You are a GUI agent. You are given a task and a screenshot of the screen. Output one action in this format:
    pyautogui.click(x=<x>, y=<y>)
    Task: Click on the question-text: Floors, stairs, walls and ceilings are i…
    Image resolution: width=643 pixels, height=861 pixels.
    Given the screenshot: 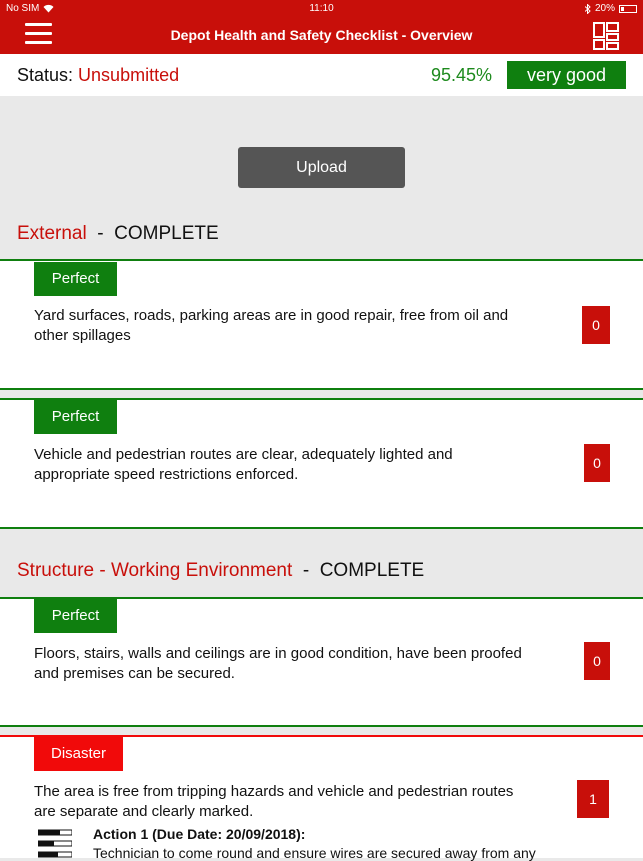 What is the action you would take?
    pyautogui.click(x=278, y=663)
    